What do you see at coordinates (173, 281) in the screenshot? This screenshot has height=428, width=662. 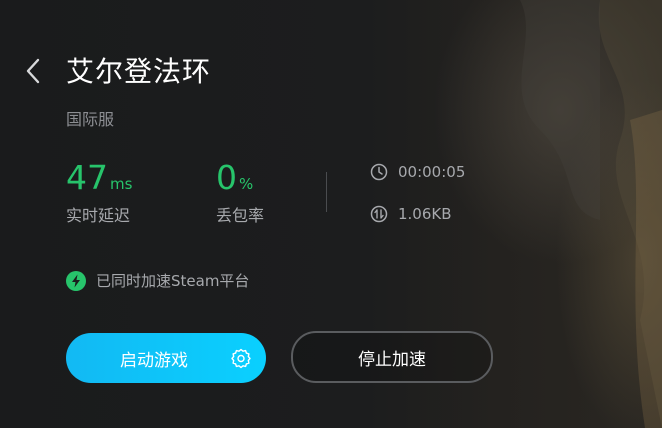 I see `steam-note-text: 已同时加速Steam平台` at bounding box center [173, 281].